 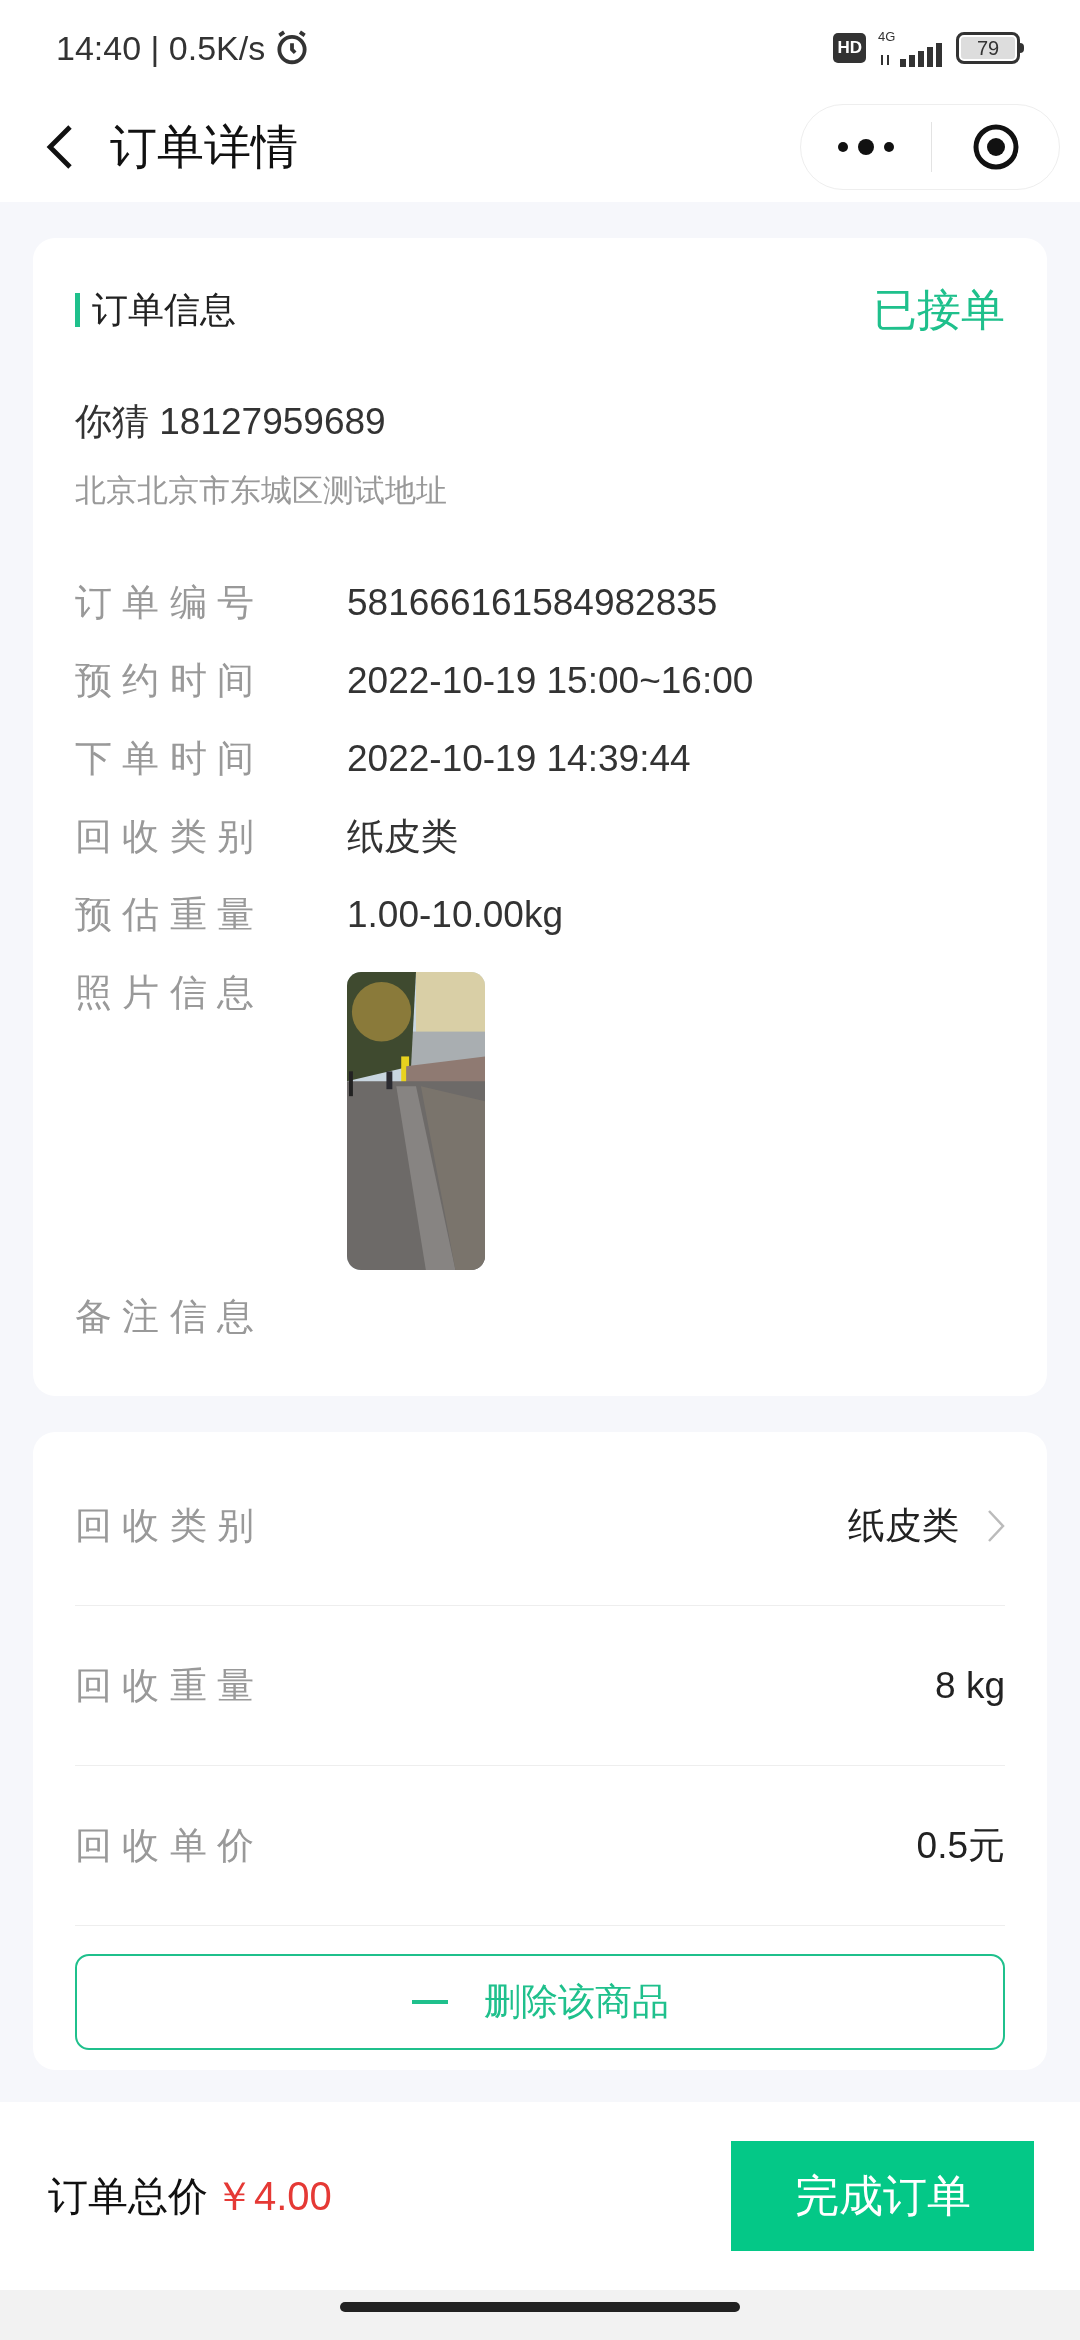 I want to click on item-label: 回 收 重 量, so click(x=164, y=1685).